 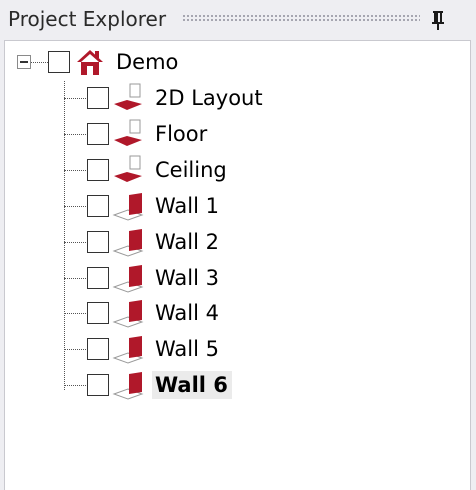 What do you see at coordinates (187, 242) in the screenshot?
I see `tree-node-label: Wall 2` at bounding box center [187, 242].